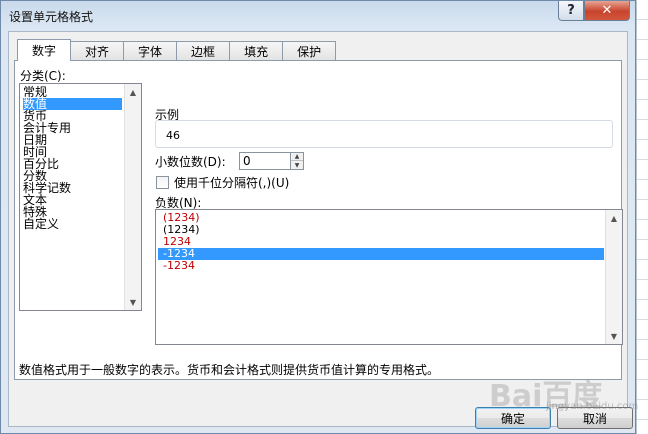  I want to click on negative-format-item: -1234, so click(381, 266).